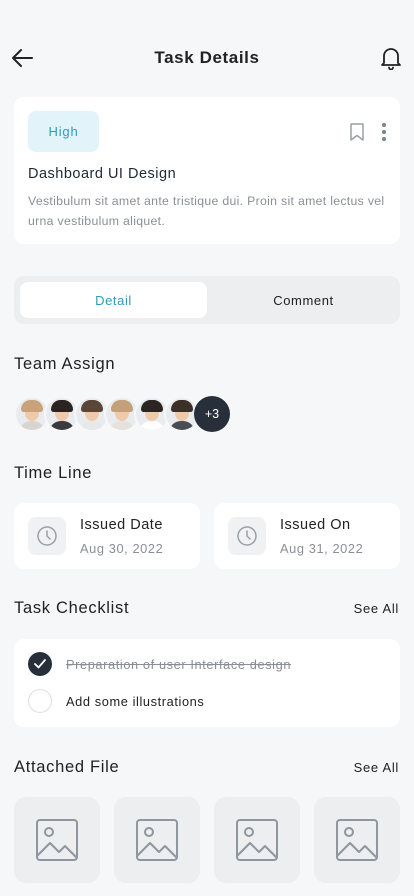 The width and height of the screenshot is (414, 896). What do you see at coordinates (72, 608) in the screenshot?
I see `task-checklist-heading: Task Checklist` at bounding box center [72, 608].